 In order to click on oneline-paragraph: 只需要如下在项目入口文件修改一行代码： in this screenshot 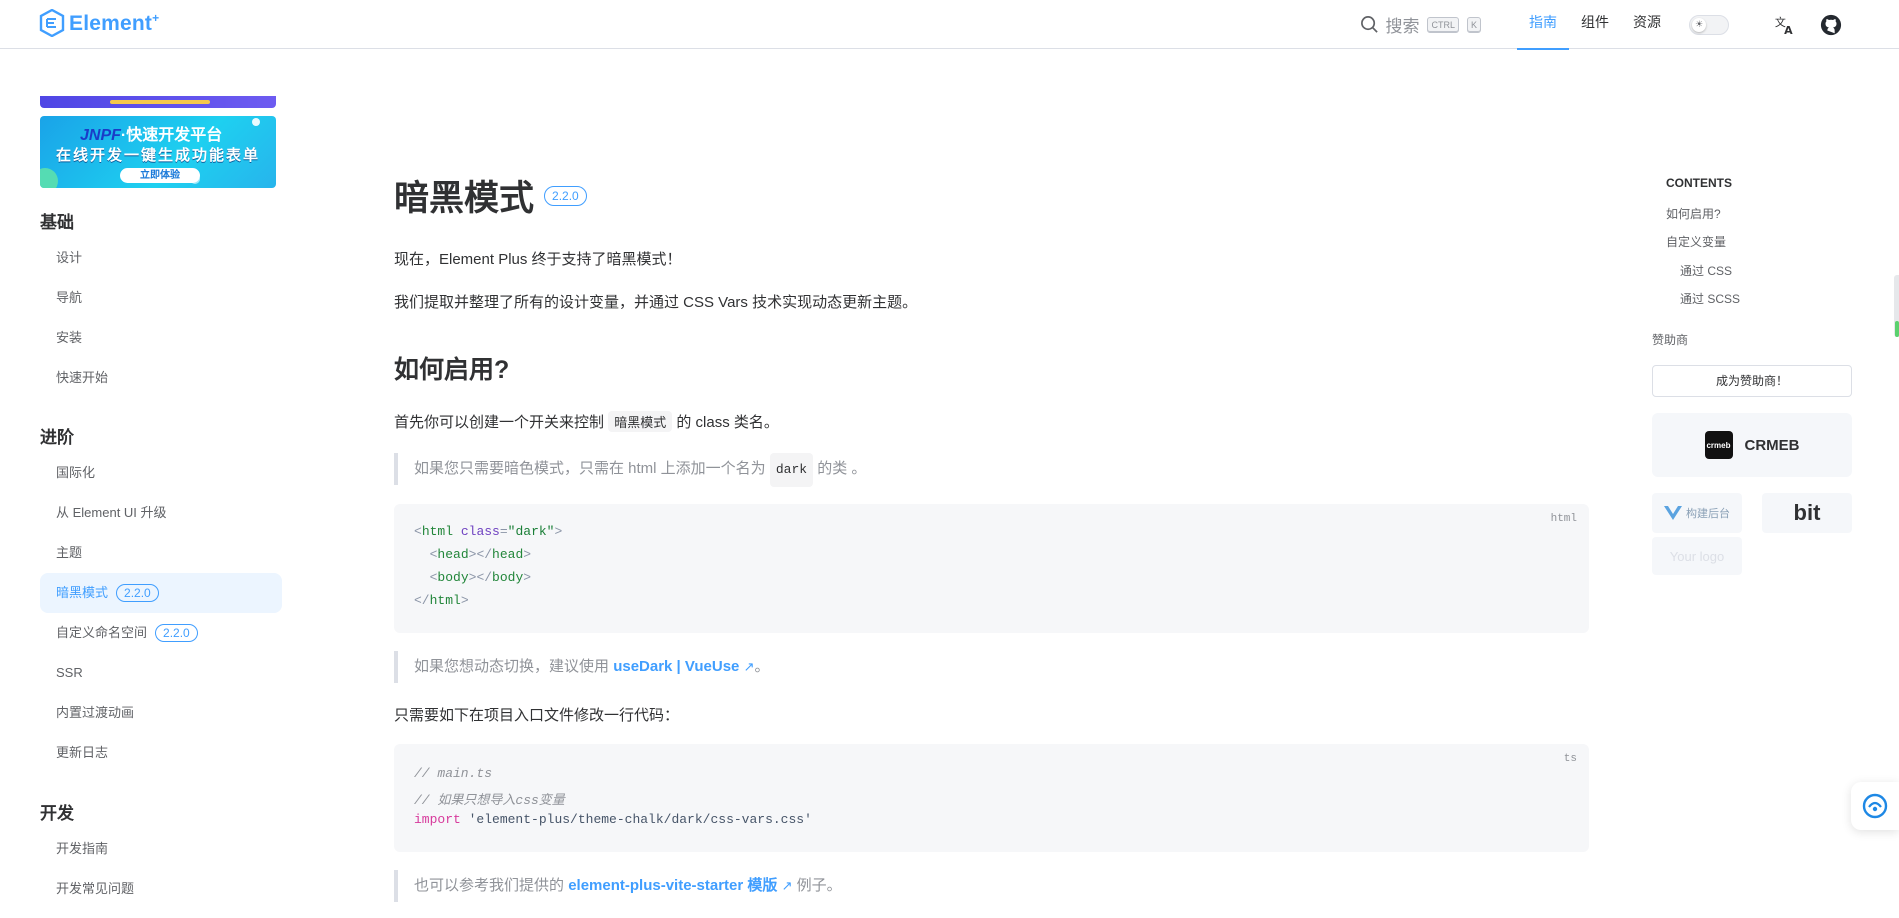, I will do `click(537, 715)`.